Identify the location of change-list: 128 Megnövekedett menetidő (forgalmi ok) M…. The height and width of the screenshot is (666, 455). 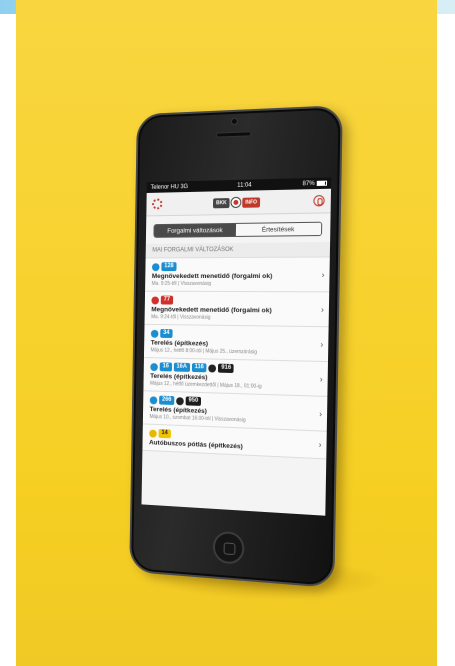
(236, 358).